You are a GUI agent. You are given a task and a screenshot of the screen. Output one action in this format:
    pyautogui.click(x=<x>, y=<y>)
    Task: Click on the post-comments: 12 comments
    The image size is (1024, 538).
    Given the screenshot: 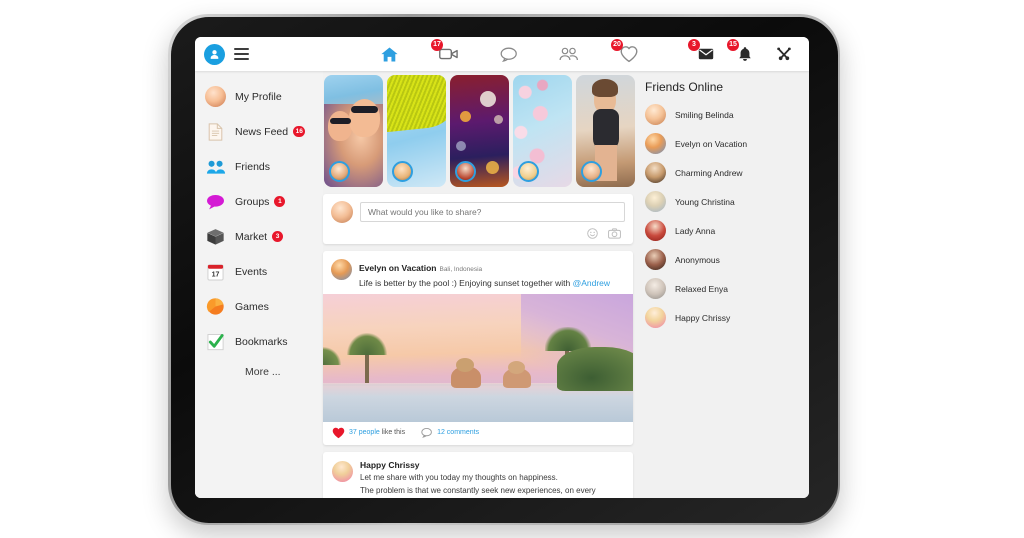 What is the action you would take?
    pyautogui.click(x=450, y=432)
    